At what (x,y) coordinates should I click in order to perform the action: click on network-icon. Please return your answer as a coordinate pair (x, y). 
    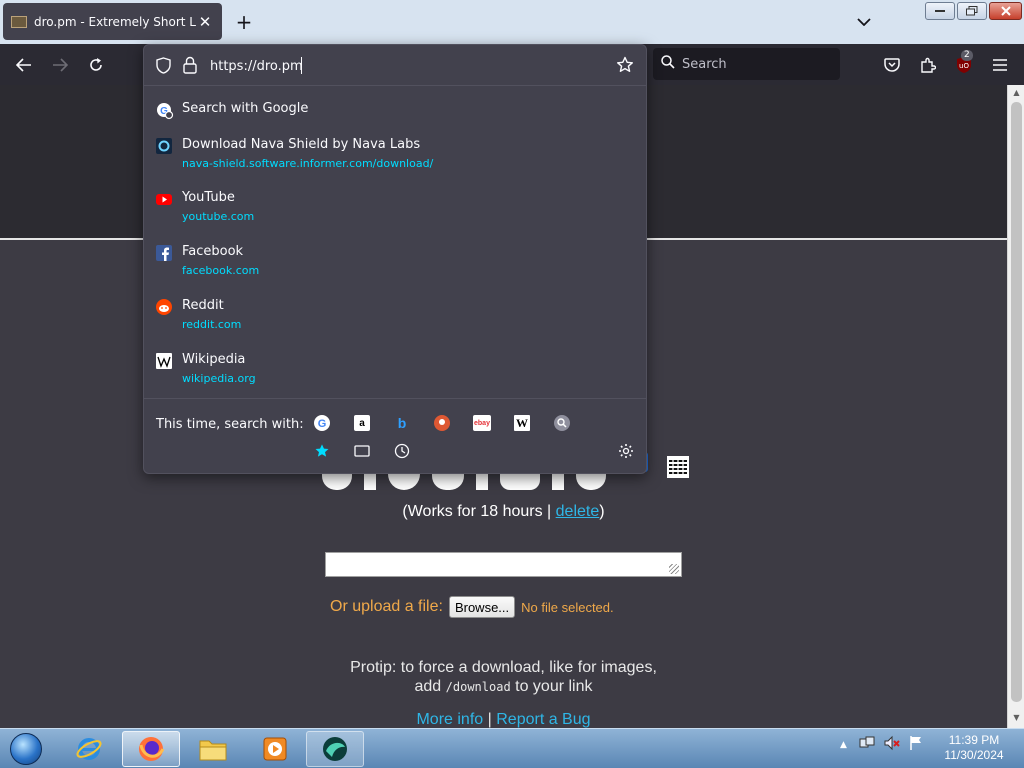
    Looking at the image, I should click on (867, 745).